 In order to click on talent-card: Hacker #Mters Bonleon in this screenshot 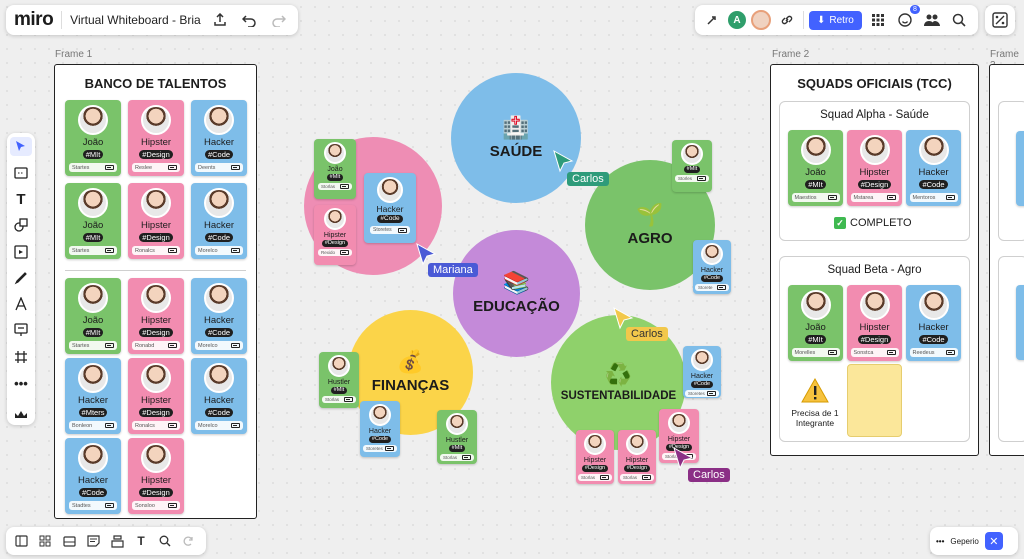, I will do `click(93, 396)`.